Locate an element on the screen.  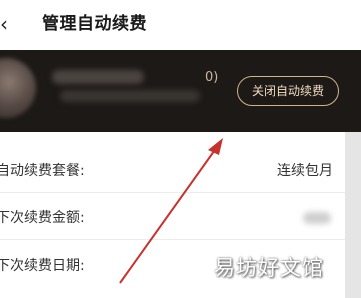
page-title: 管理自动续费 is located at coordinates (94, 24).